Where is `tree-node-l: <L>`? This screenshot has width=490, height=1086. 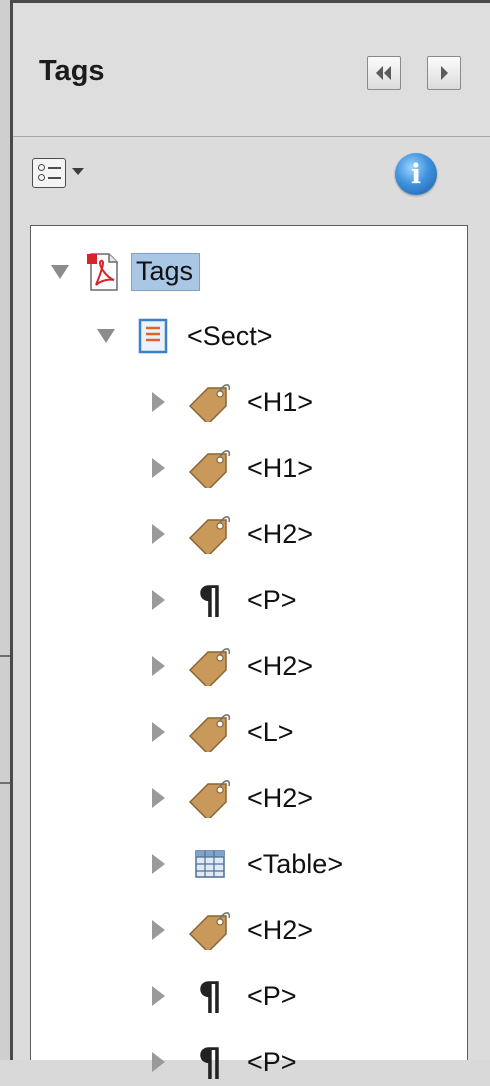 tree-node-l: <L> is located at coordinates (221, 732).